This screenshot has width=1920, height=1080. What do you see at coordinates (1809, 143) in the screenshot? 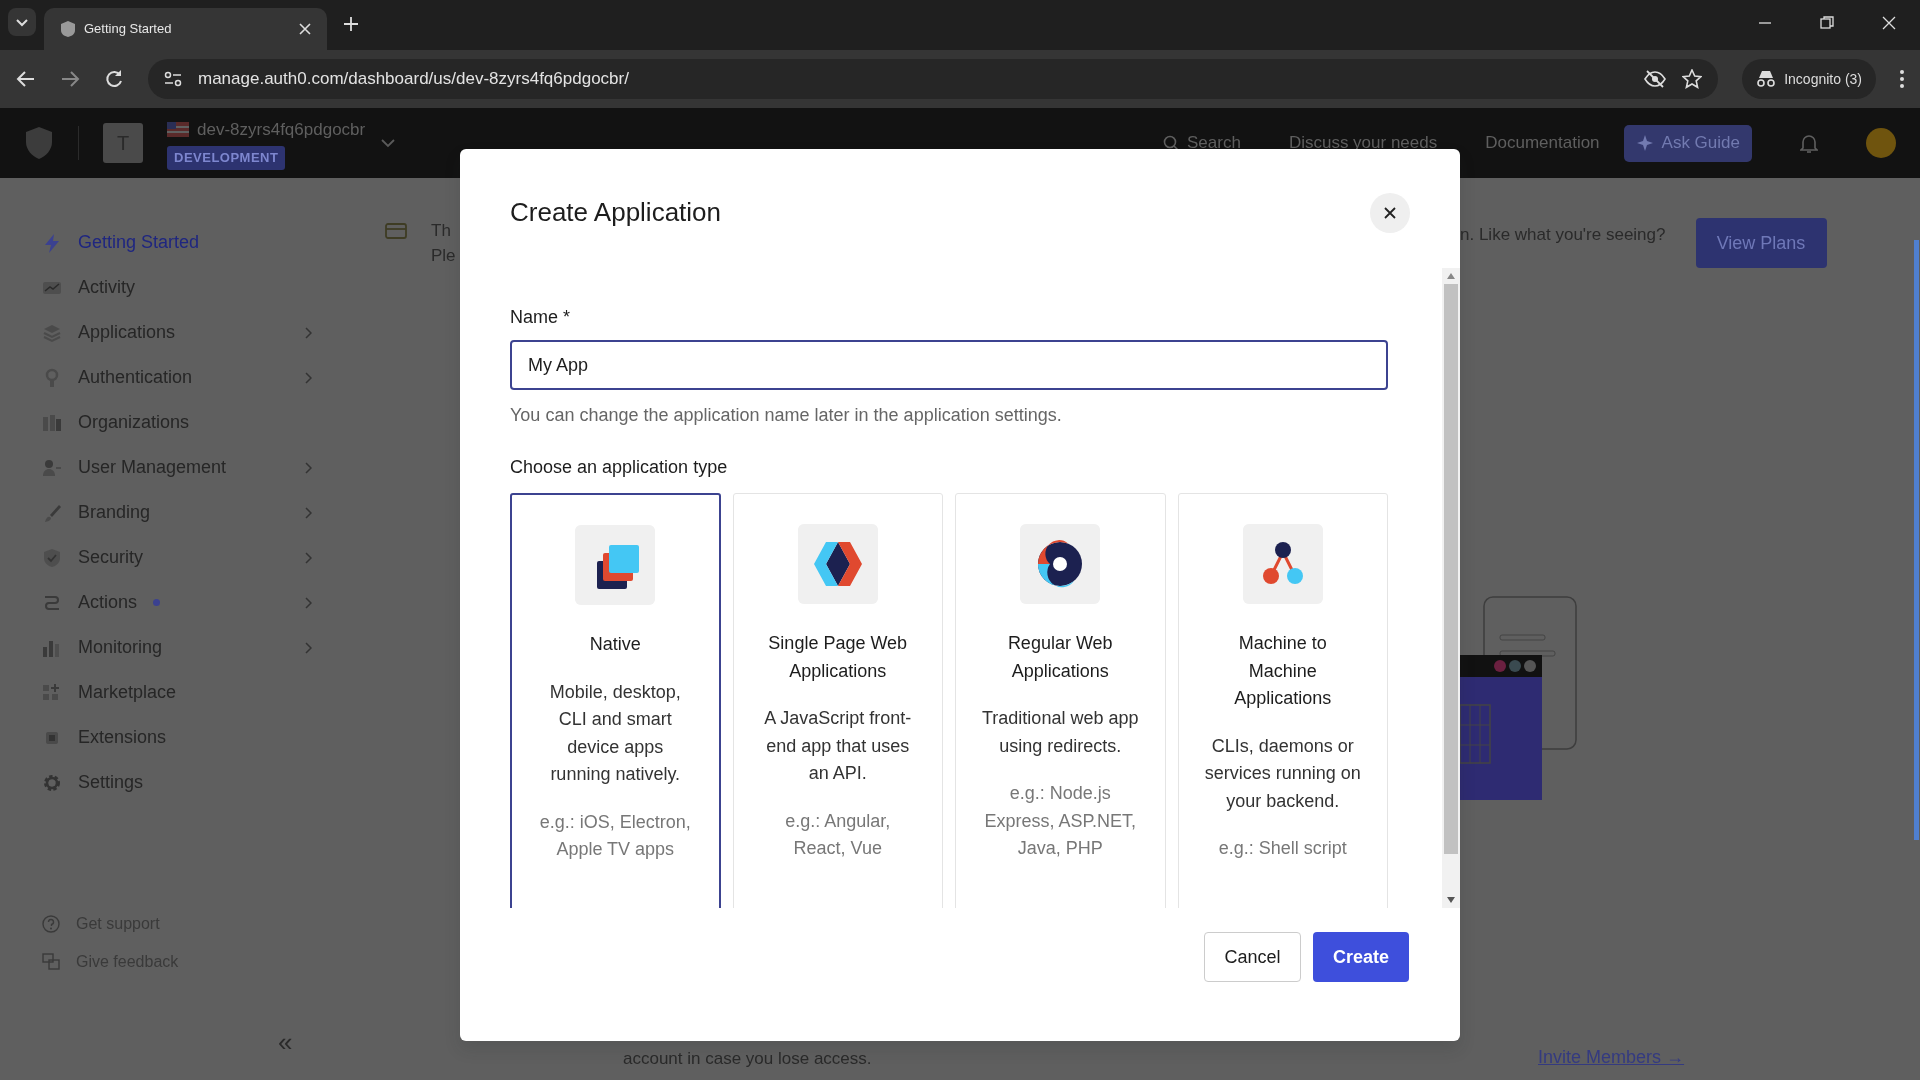
I see `bell-icon` at bounding box center [1809, 143].